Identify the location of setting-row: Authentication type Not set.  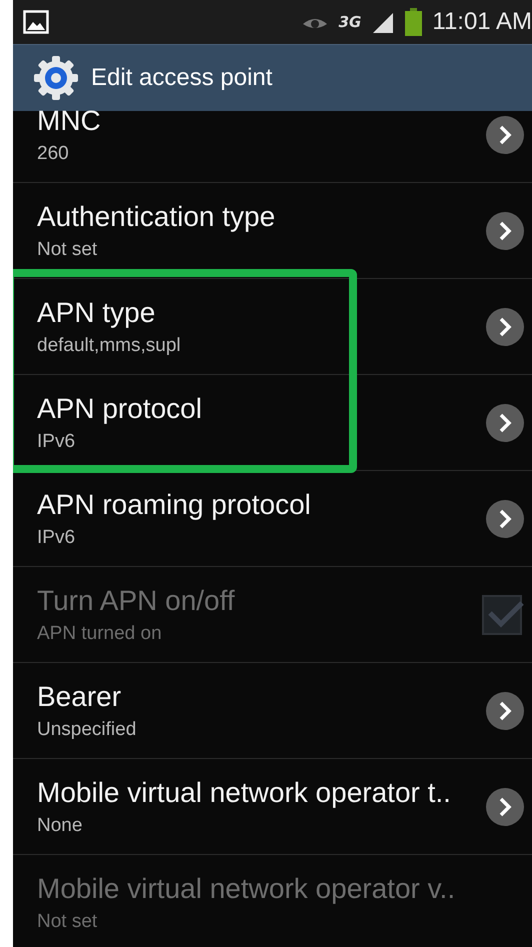
(272, 231).